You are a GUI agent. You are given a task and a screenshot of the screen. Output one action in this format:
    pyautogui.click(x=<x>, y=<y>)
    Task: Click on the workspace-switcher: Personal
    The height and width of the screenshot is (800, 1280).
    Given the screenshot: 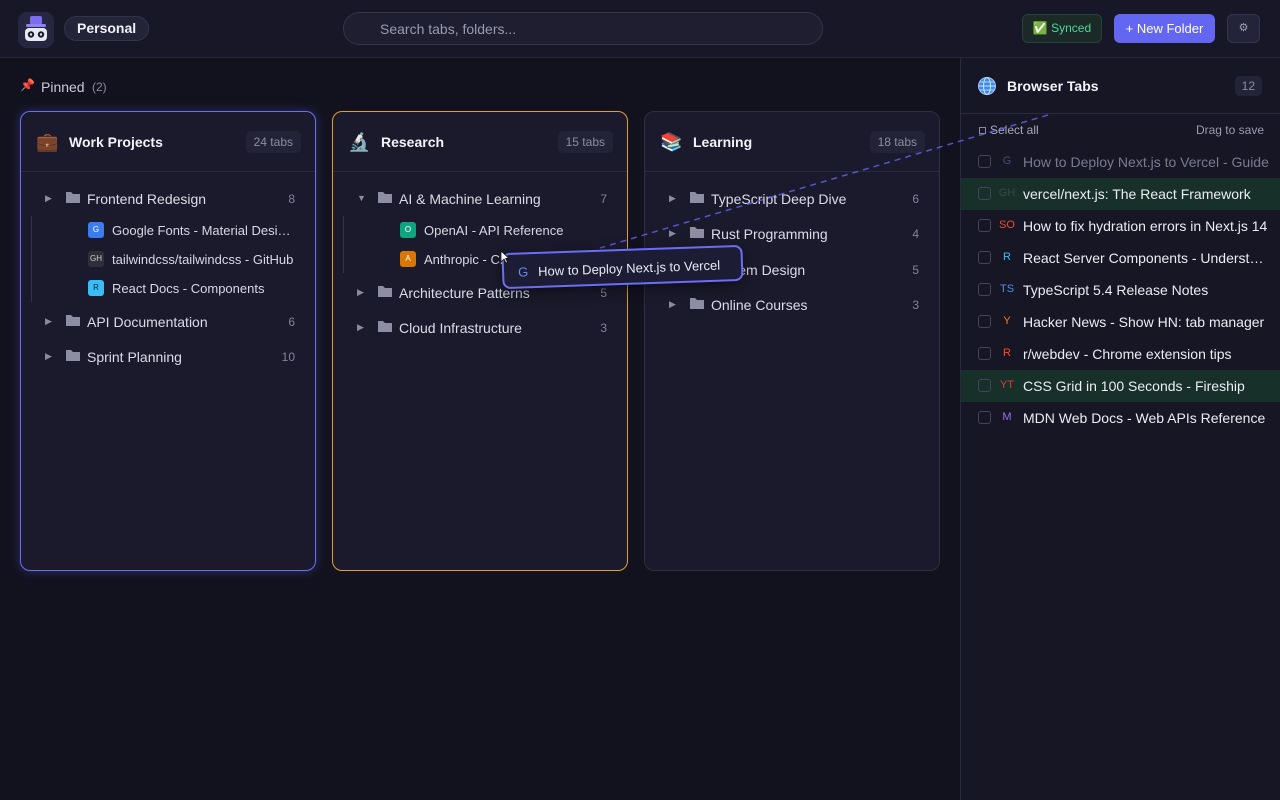 What is the action you would take?
    pyautogui.click(x=107, y=28)
    